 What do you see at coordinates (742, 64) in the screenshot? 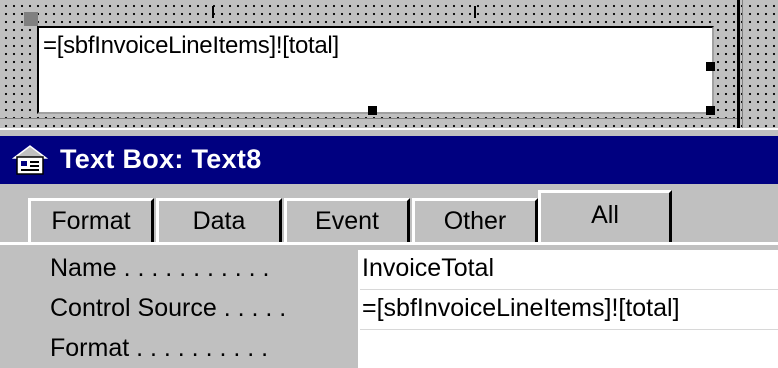
I see `section-right-edge-shadow` at bounding box center [742, 64].